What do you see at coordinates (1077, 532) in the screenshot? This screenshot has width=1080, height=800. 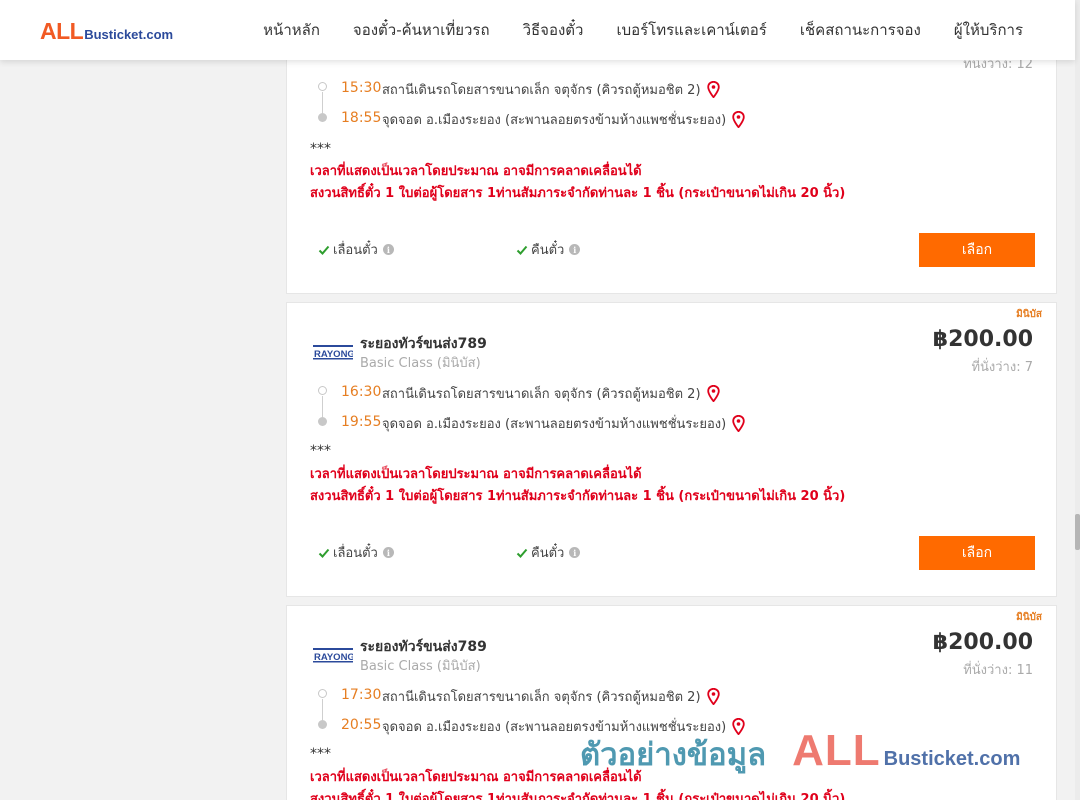 I see `scrollbar-thumb` at bounding box center [1077, 532].